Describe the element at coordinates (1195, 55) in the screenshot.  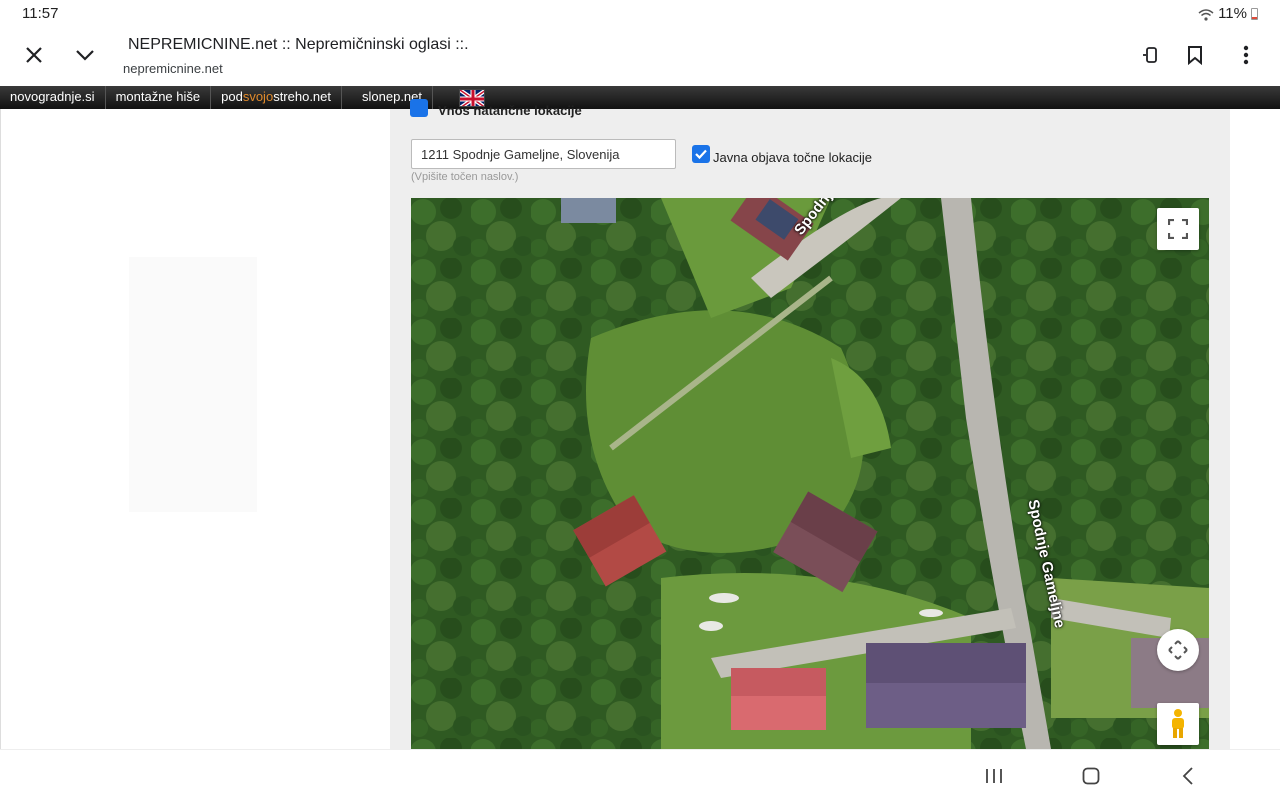
I see `bookmark-icon` at that location.